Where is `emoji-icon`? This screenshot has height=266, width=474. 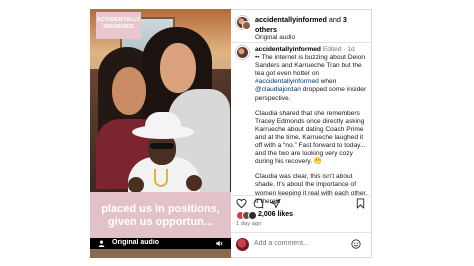
emoji-icon is located at coordinates (356, 244).